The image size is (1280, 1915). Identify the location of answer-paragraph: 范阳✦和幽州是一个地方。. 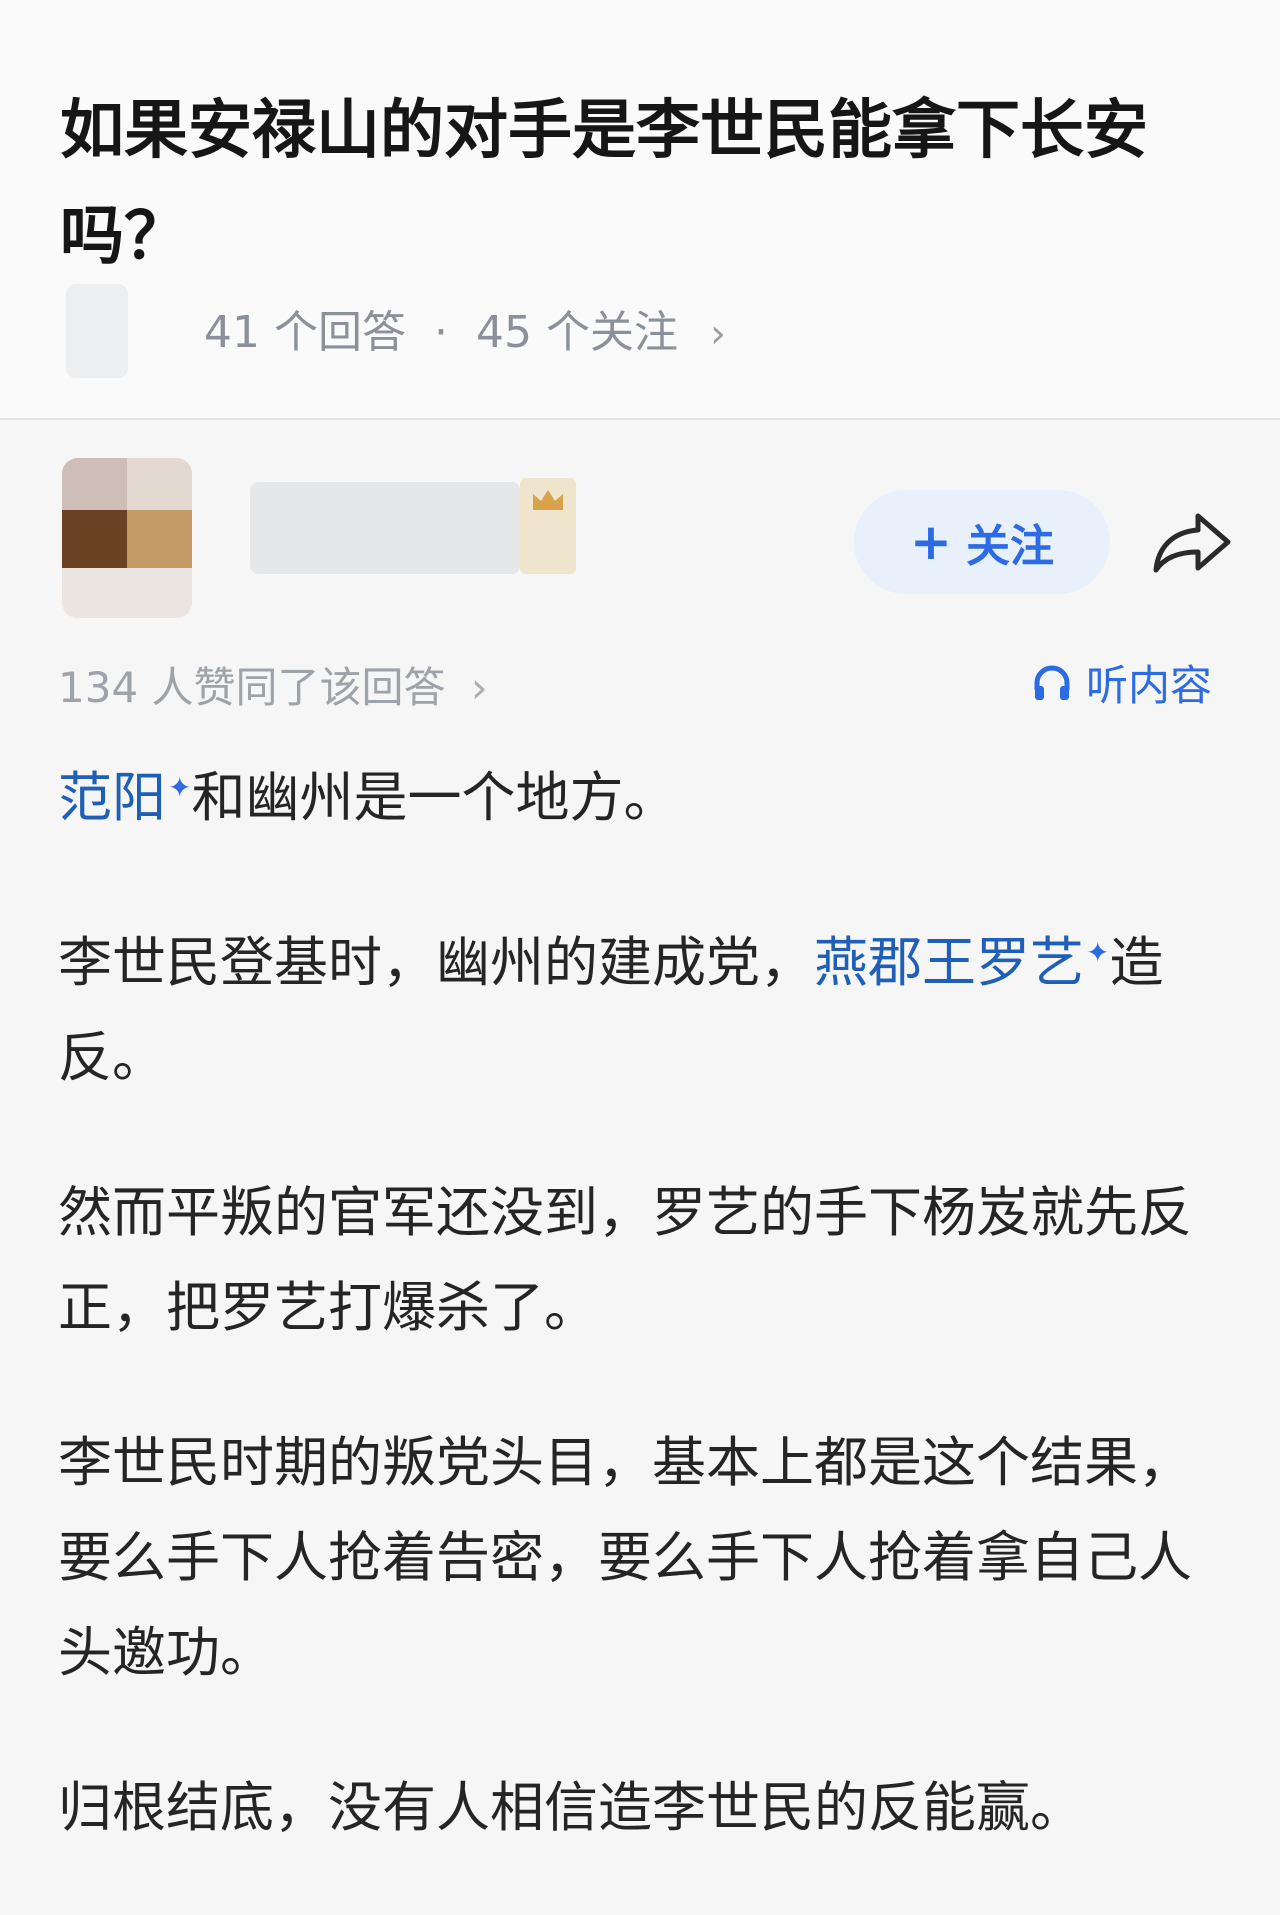
(648, 792).